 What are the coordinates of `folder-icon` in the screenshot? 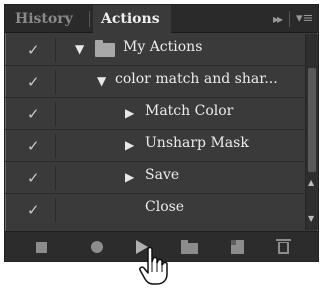 It's located at (105, 48).